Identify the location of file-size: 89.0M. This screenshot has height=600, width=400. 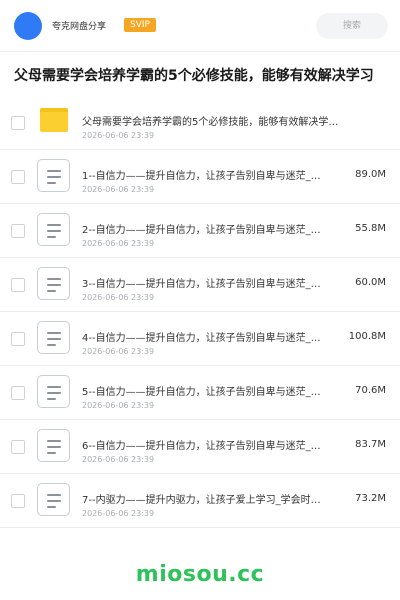
(370, 174).